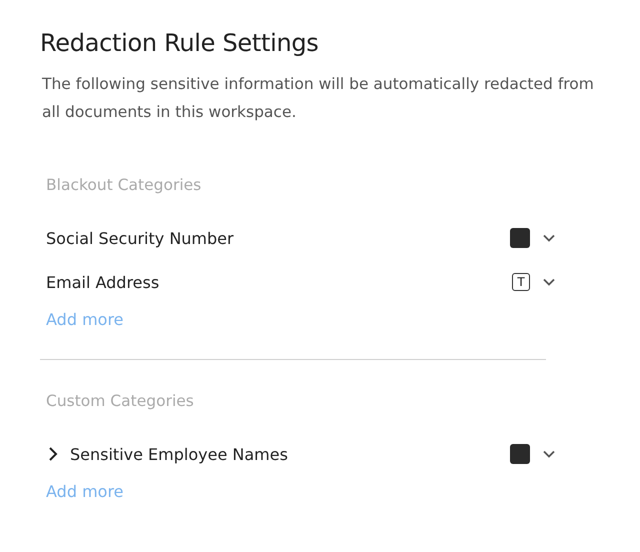 The width and height of the screenshot is (640, 552). I want to click on page-title: Redaction Rule Settings, so click(180, 43).